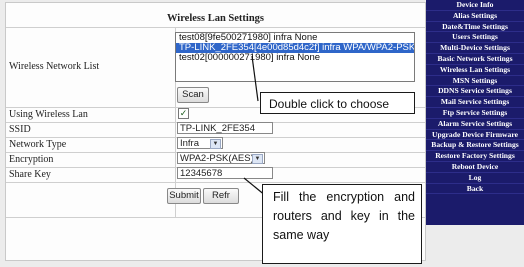 This screenshot has height=267, width=524. What do you see at coordinates (217, 158) in the screenshot?
I see `encryption-value: WPA2-PSK(AES)` at bounding box center [217, 158].